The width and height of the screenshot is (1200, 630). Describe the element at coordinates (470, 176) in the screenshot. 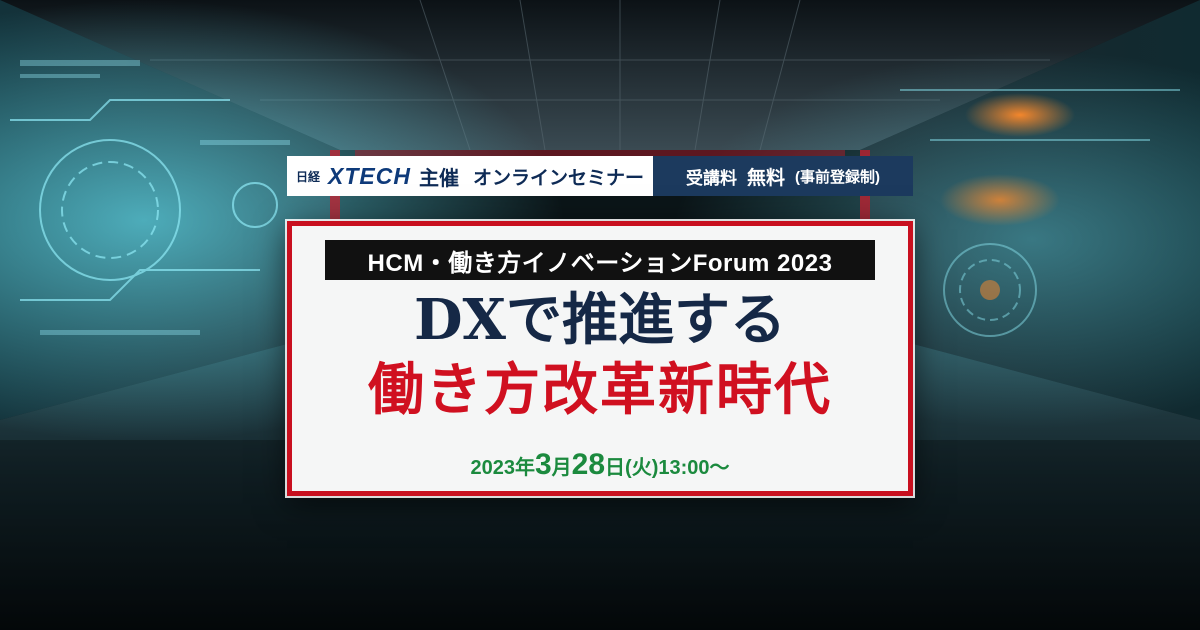

I see `organizer-panel: 日経 XTECH 主催 オンラインセミナー` at that location.